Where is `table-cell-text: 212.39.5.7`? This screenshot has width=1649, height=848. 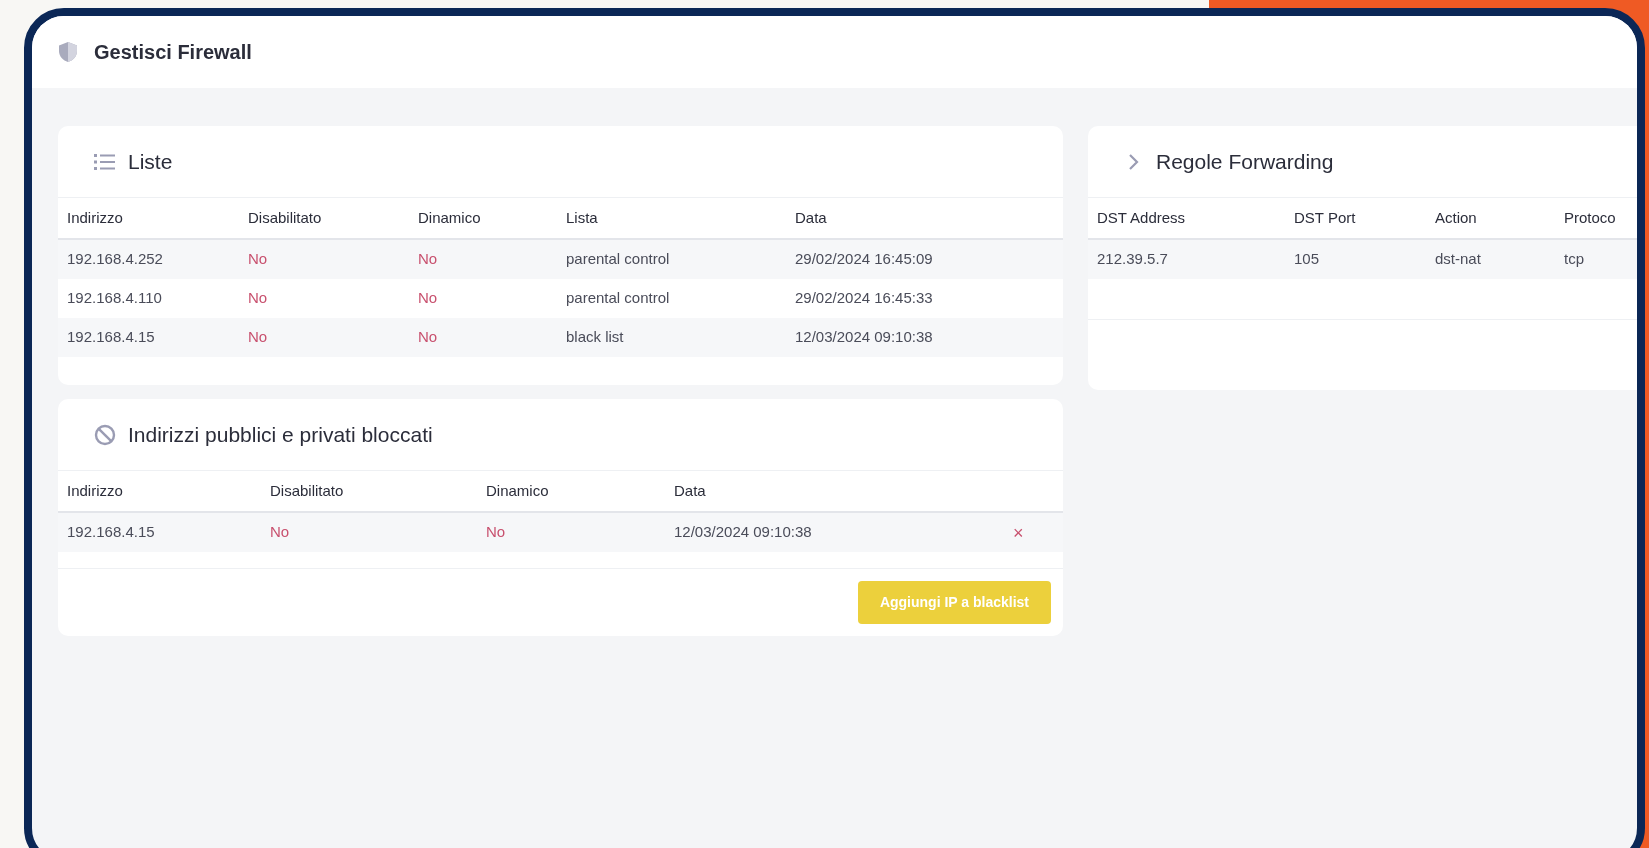
table-cell-text: 212.39.5.7 is located at coordinates (1133, 259).